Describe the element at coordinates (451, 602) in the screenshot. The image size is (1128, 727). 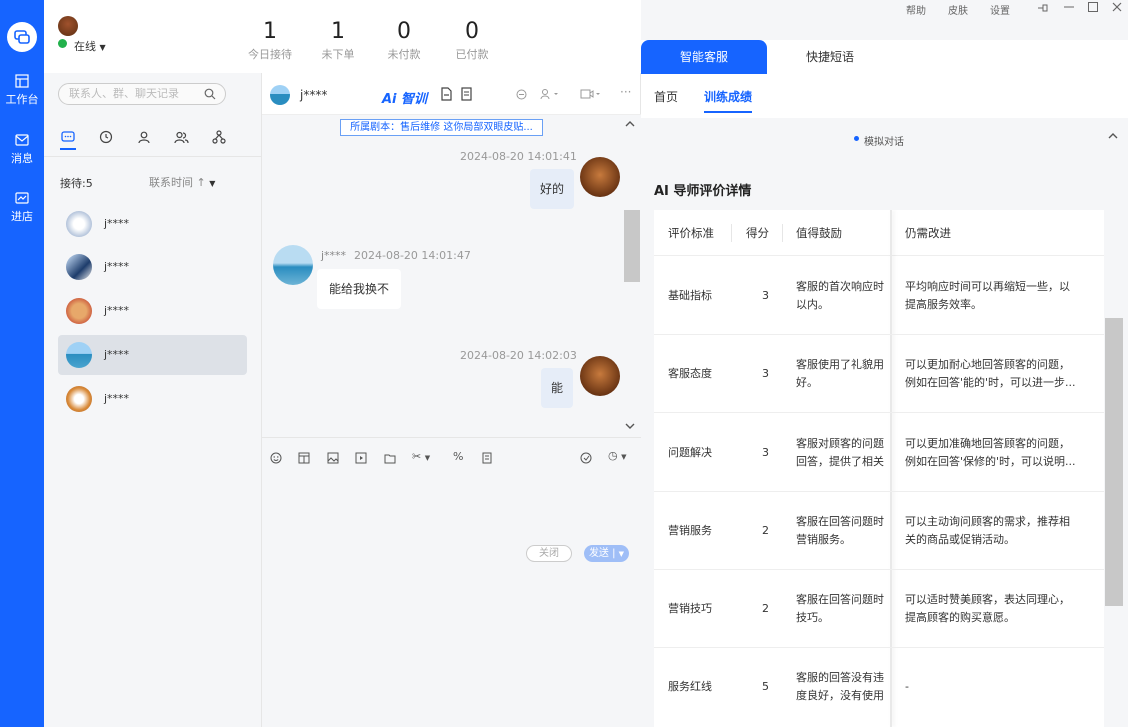
I see `message-input: 关闭 发送 | ▼` at that location.